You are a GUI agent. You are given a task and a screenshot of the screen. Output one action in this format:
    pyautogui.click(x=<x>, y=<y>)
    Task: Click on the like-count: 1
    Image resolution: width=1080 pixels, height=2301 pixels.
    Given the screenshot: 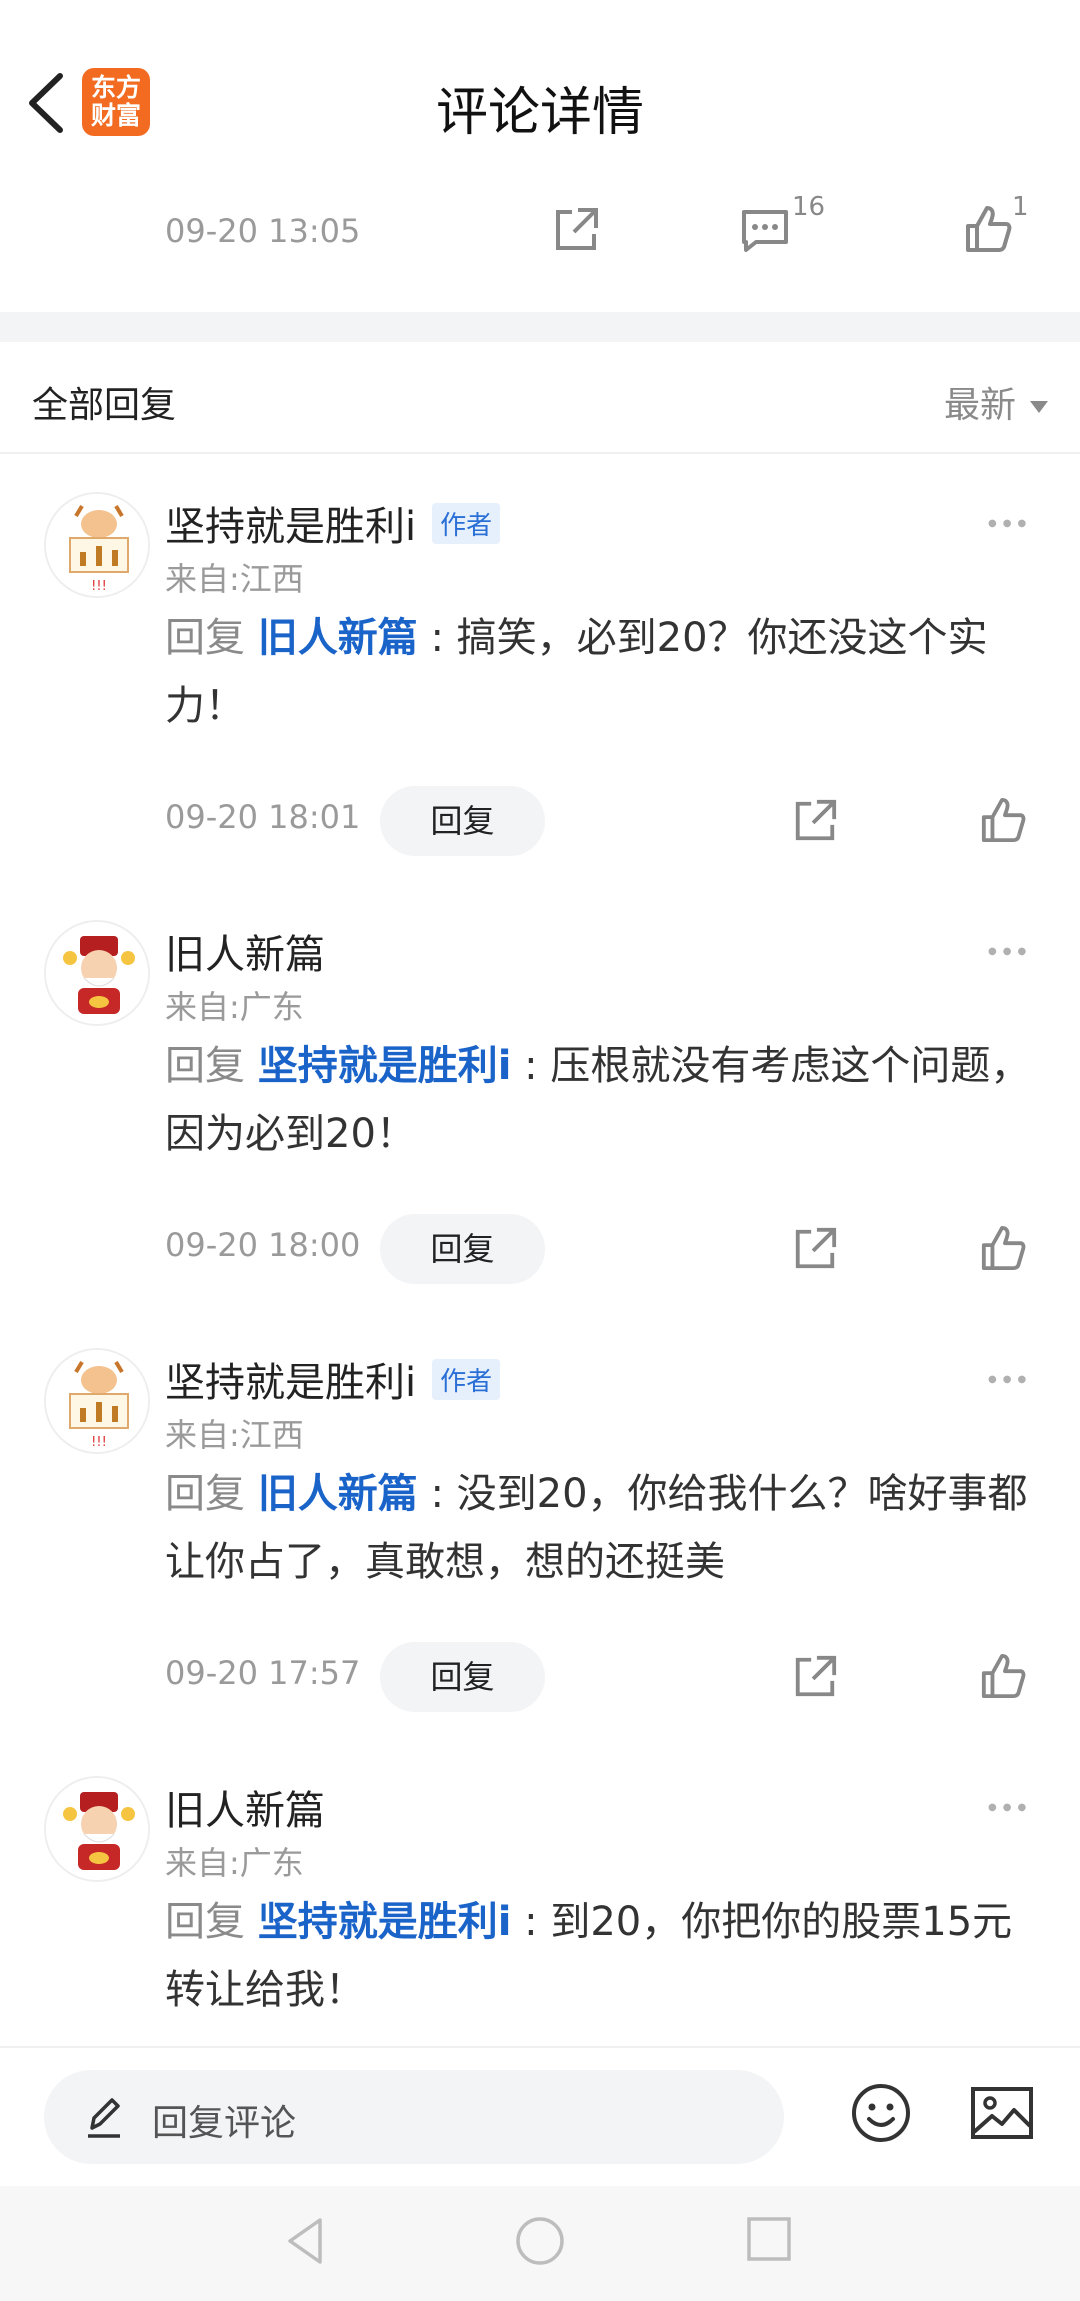 What is the action you would take?
    pyautogui.click(x=1020, y=207)
    